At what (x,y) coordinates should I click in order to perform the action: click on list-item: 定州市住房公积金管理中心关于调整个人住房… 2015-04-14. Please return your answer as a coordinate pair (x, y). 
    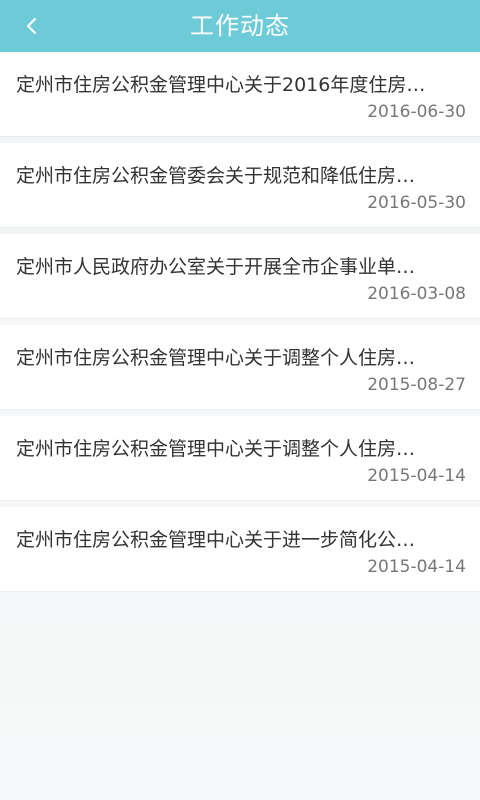
    Looking at the image, I should click on (240, 458).